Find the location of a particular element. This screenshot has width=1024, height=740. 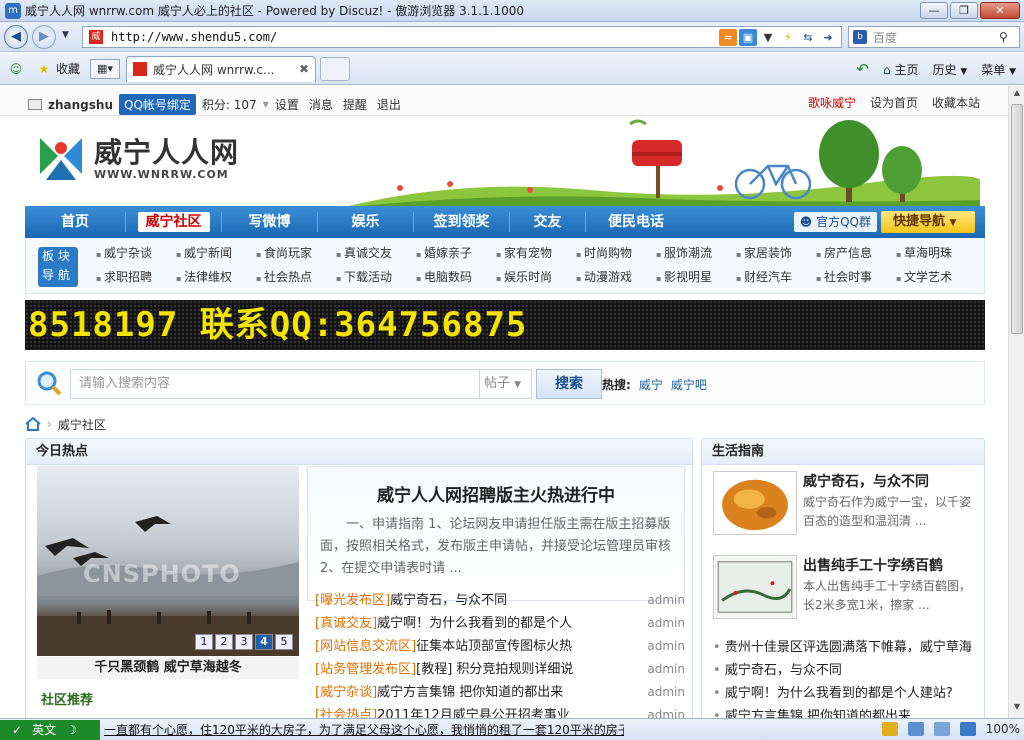

song-weining-link: 歌咏威宁 is located at coordinates (832, 102).